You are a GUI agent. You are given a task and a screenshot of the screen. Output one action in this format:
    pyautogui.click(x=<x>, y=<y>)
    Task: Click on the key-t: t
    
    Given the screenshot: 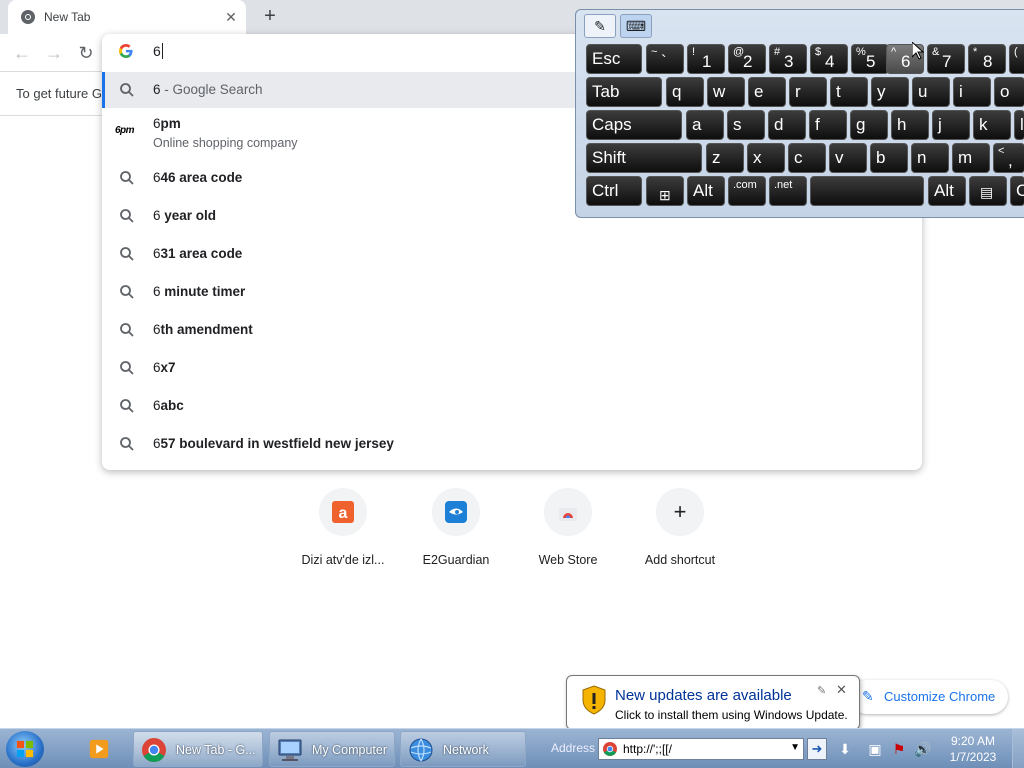 What is the action you would take?
    pyautogui.click(x=849, y=92)
    